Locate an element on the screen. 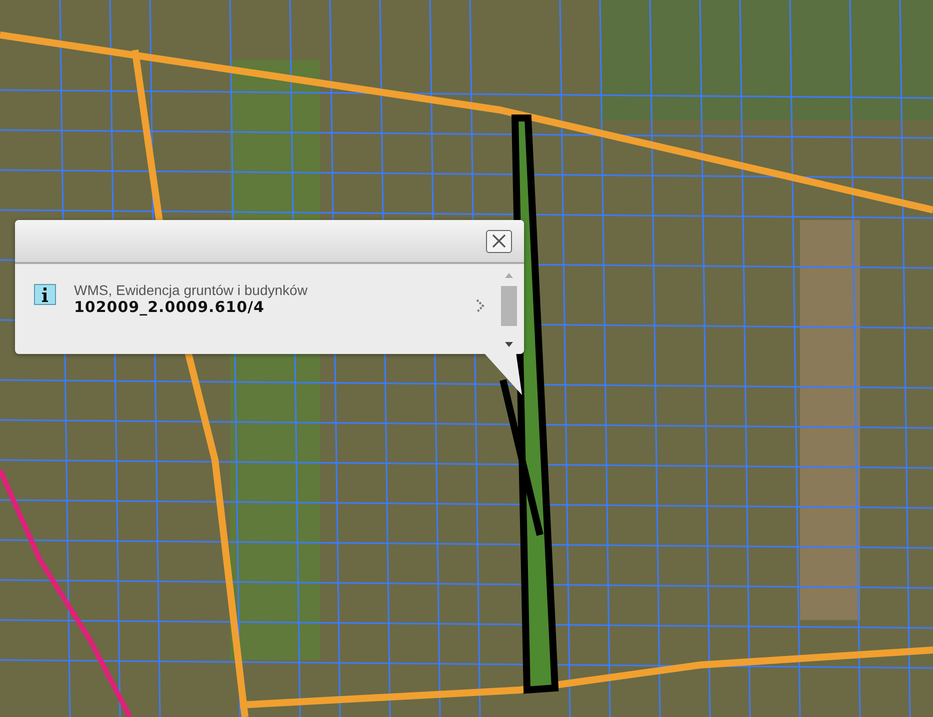 The image size is (933, 717). layer-source-text: WMS, Ewidencja gruntów i budynków is located at coordinates (191, 290).